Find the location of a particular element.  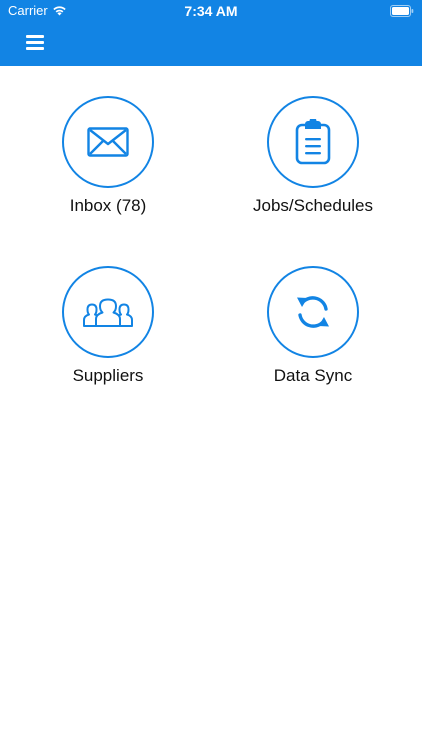

status-bar: Carrier 7:34 AM is located at coordinates (211, 11).